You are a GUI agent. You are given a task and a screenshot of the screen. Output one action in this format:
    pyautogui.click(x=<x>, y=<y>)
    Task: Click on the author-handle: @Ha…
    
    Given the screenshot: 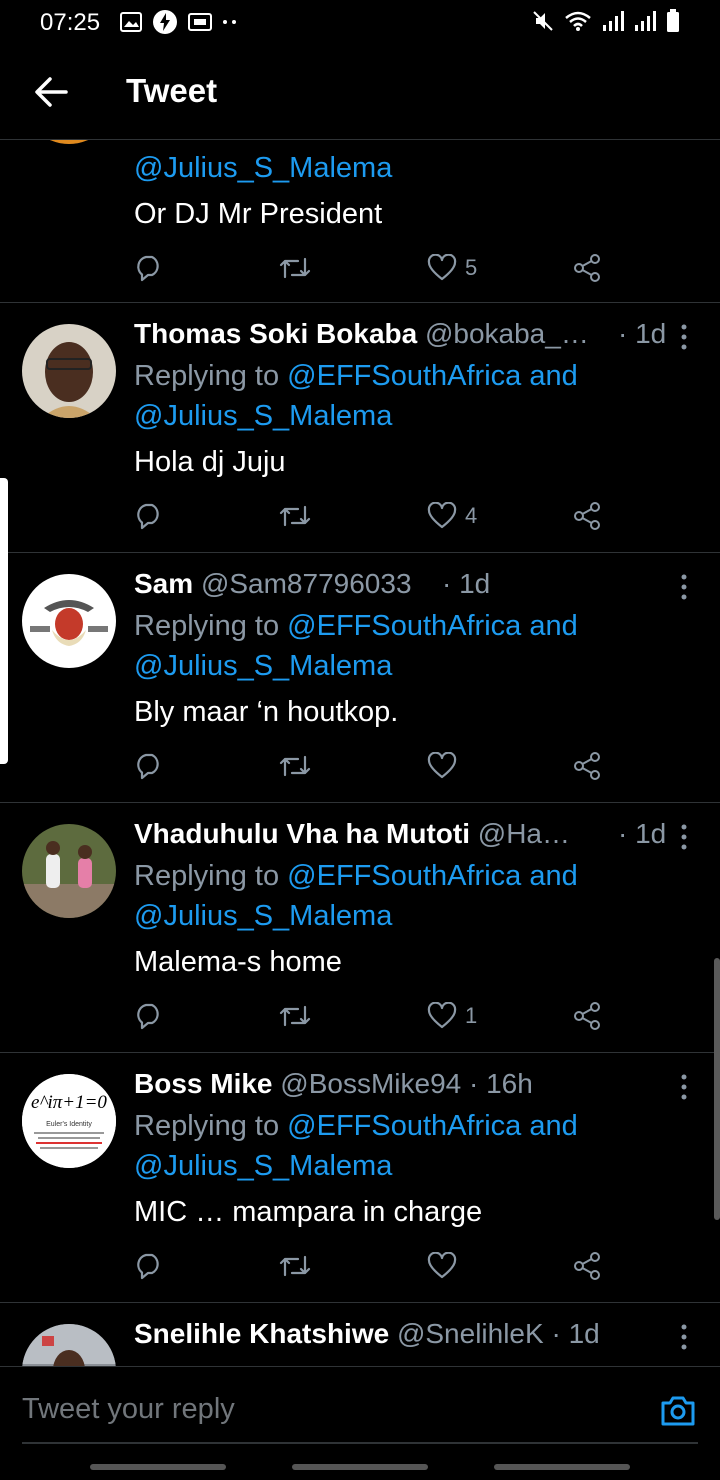 What is the action you would take?
    pyautogui.click(x=524, y=833)
    